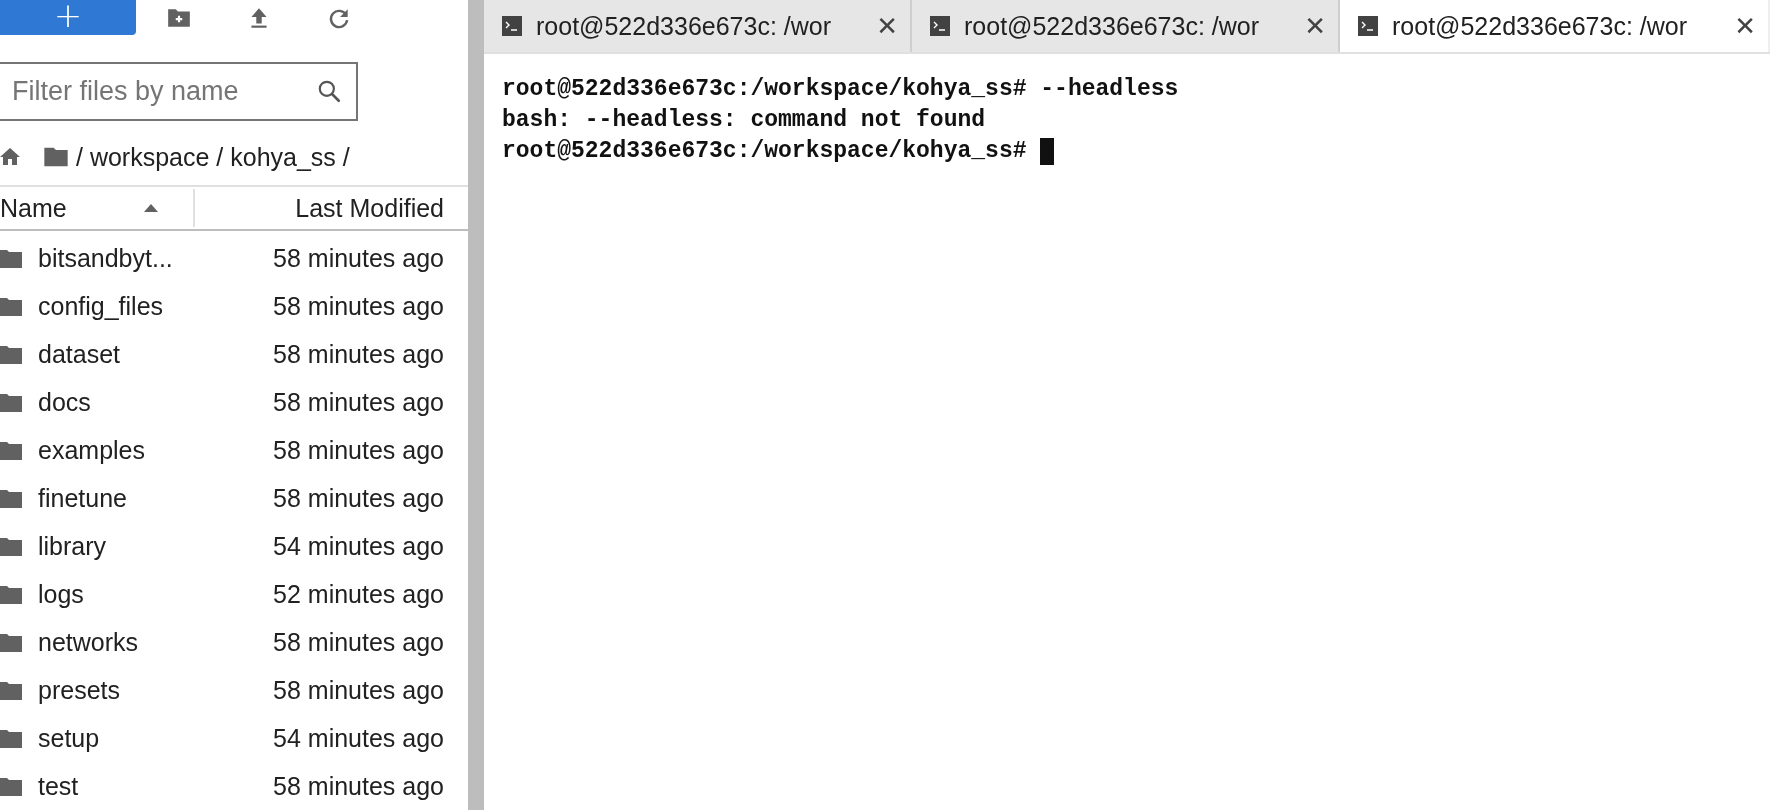 This screenshot has width=1770, height=810. Describe the element at coordinates (147, 306) in the screenshot. I see `file-name: config_files` at that location.